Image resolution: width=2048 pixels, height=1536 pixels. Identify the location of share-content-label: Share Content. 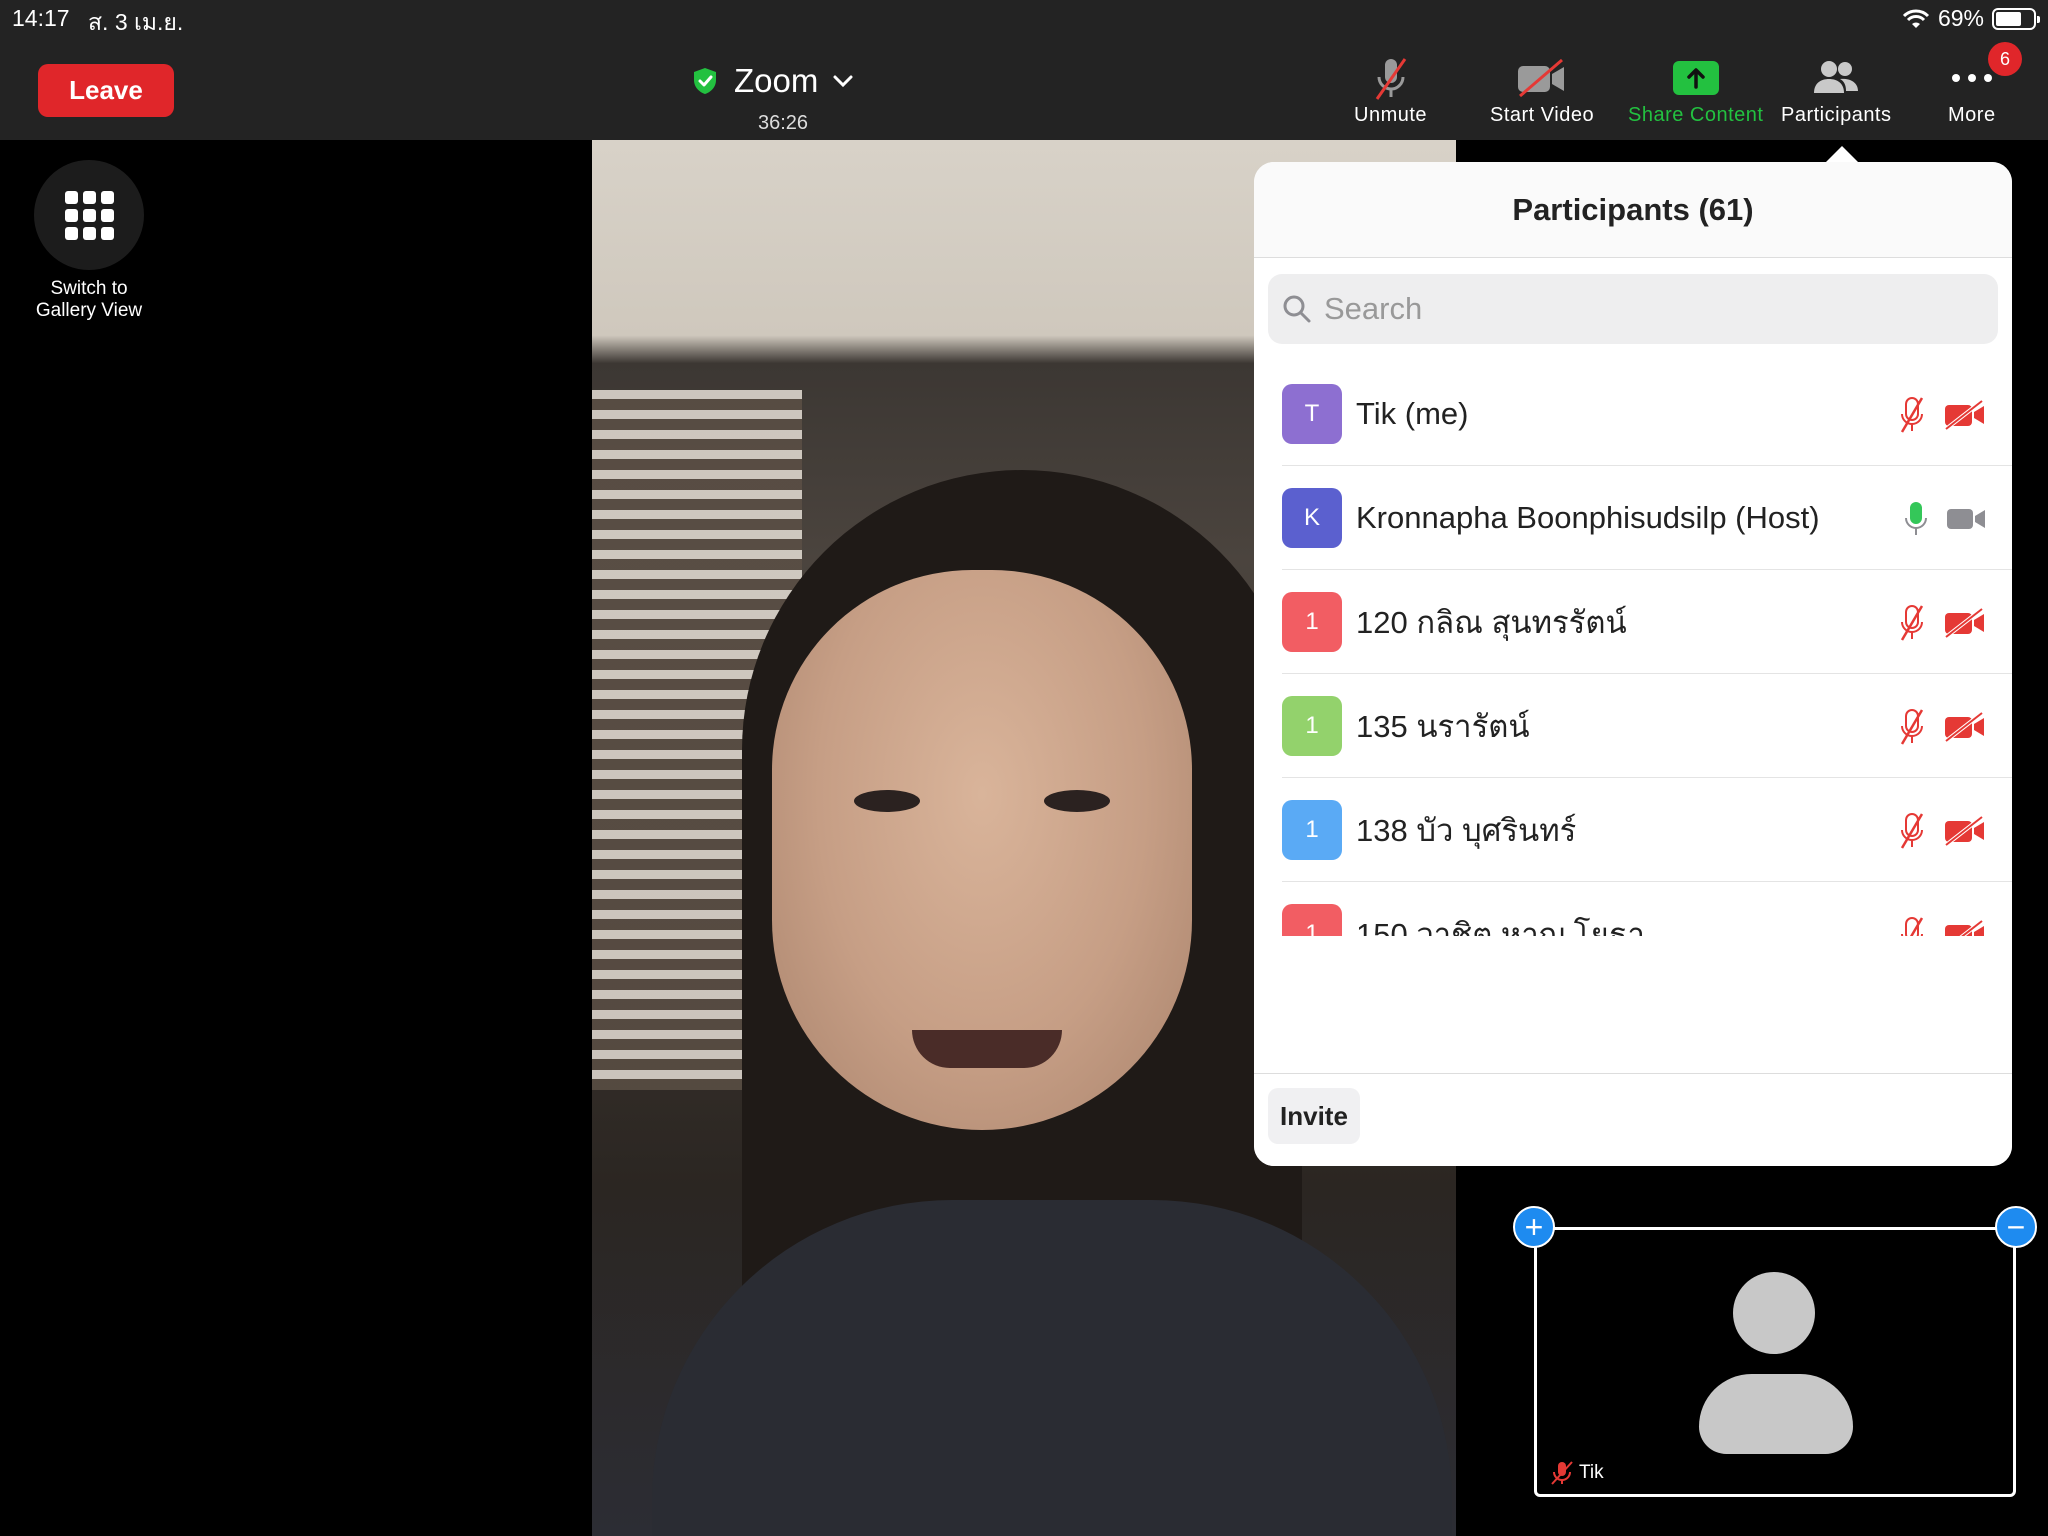
(1696, 115).